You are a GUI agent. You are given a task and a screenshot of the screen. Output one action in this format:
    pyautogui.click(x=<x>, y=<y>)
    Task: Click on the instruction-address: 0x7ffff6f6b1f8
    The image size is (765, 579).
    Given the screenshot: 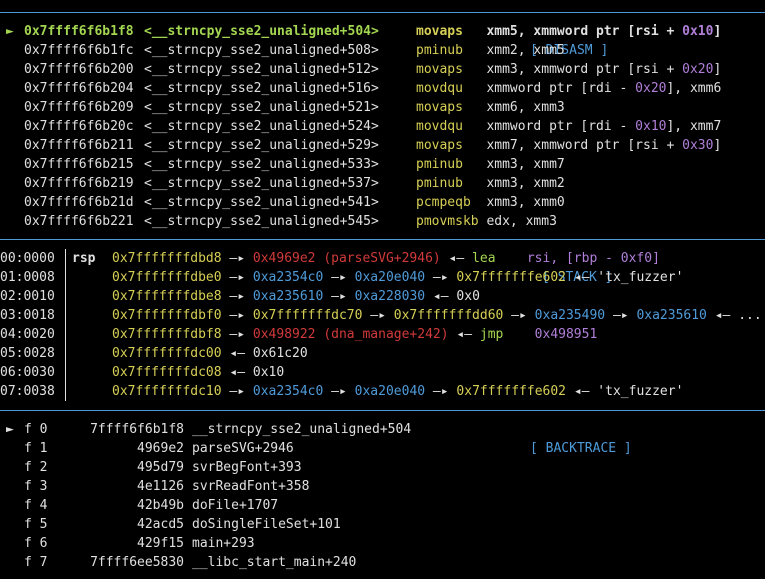 What is the action you would take?
    pyautogui.click(x=79, y=31)
    